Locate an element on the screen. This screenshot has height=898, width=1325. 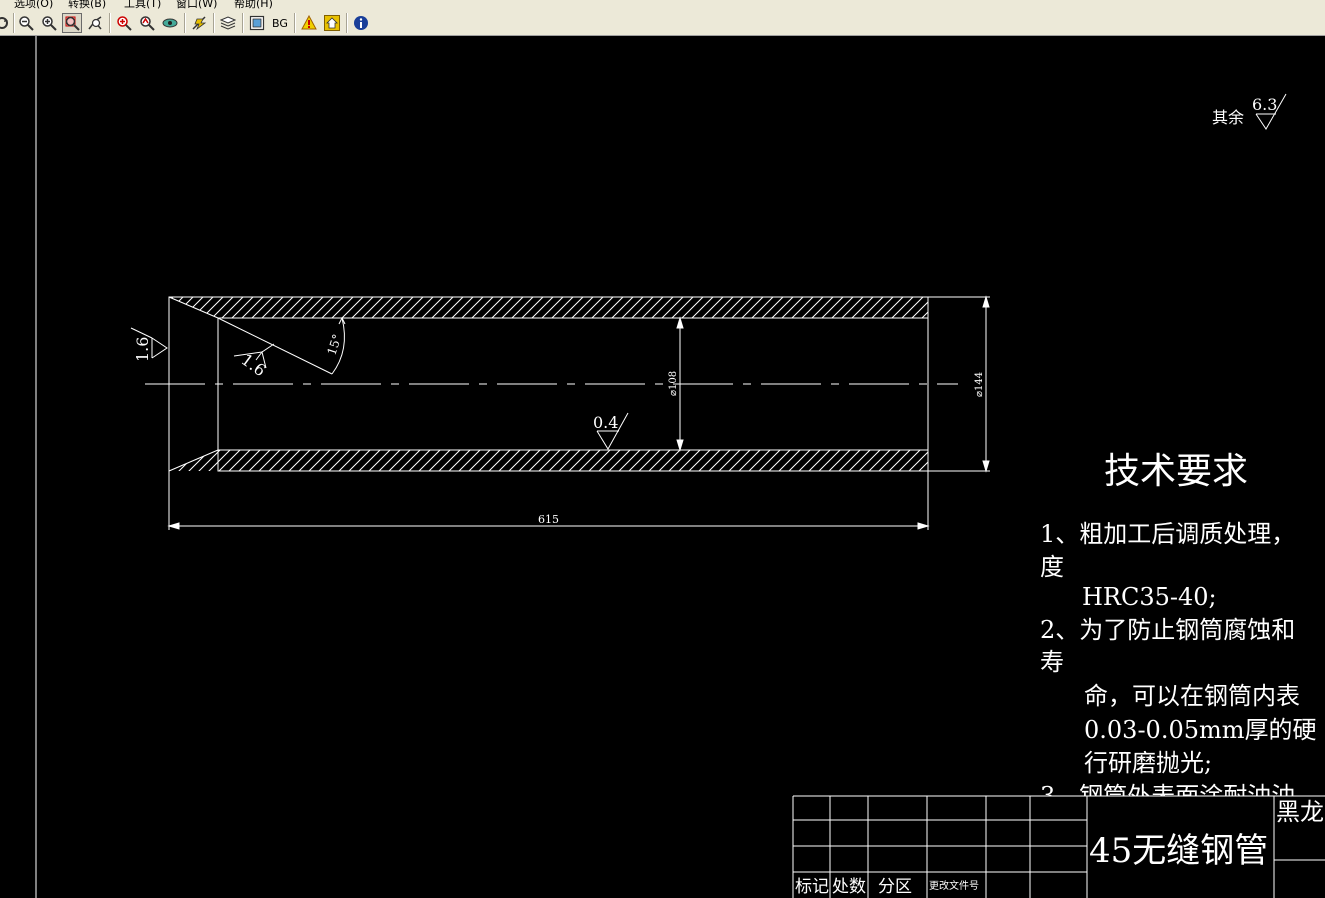
menu-convert: 转换(B) is located at coordinates (87, 4).